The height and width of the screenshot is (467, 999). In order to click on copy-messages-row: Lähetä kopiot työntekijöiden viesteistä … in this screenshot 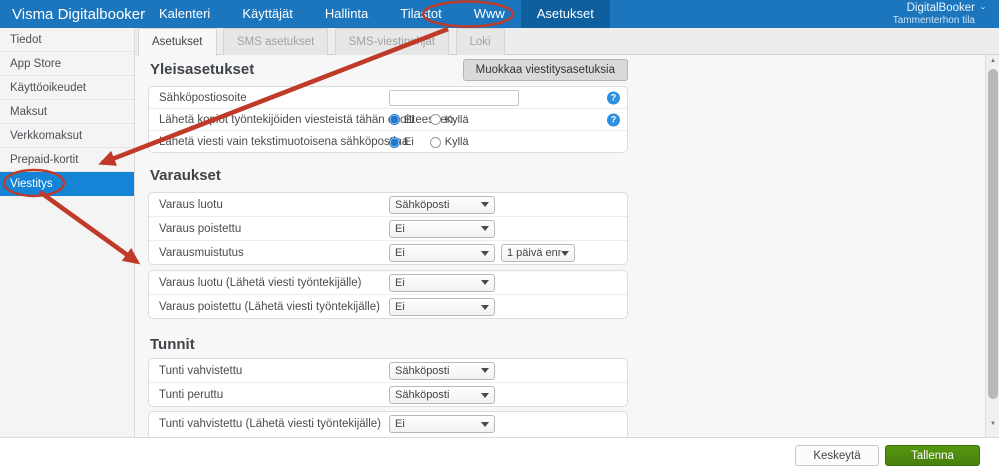, I will do `click(388, 120)`.